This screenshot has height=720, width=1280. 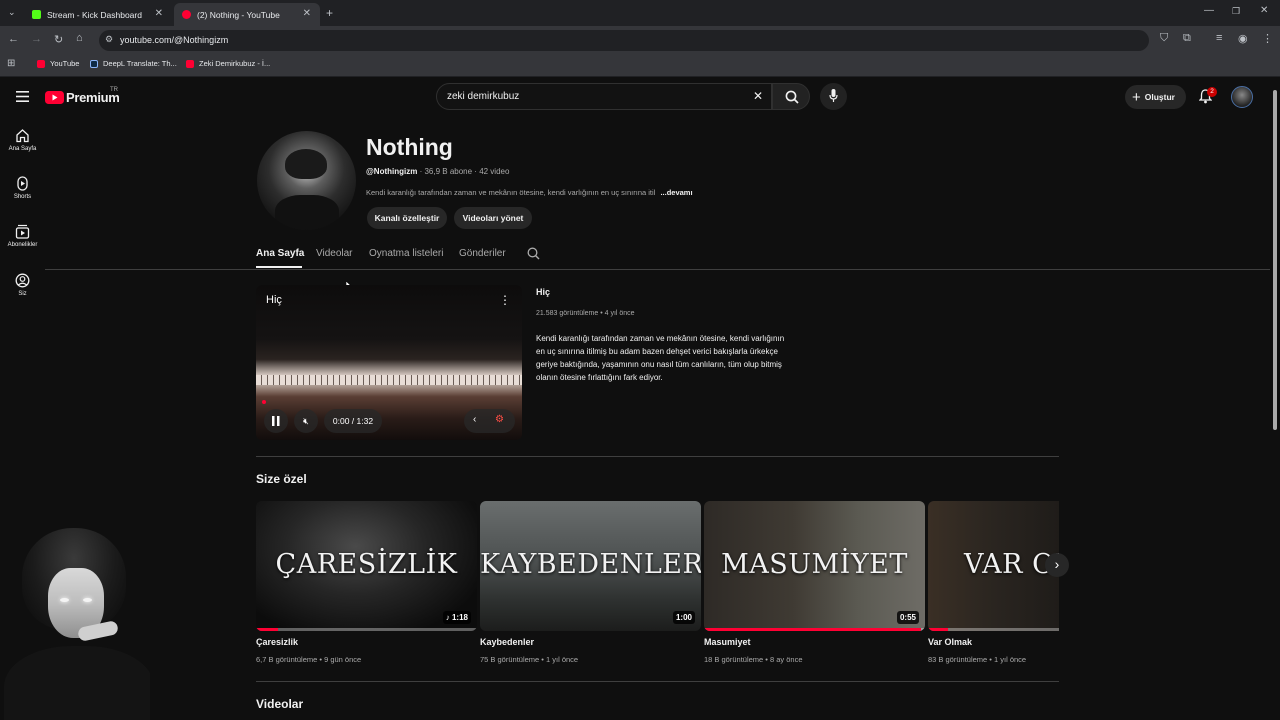 I want to click on time-display: 0:00 / 1:32, so click(x=353, y=421).